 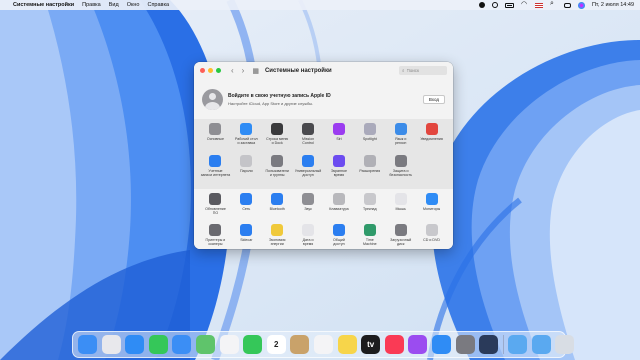 I want to click on podcasts-icon, so click(x=418, y=344).